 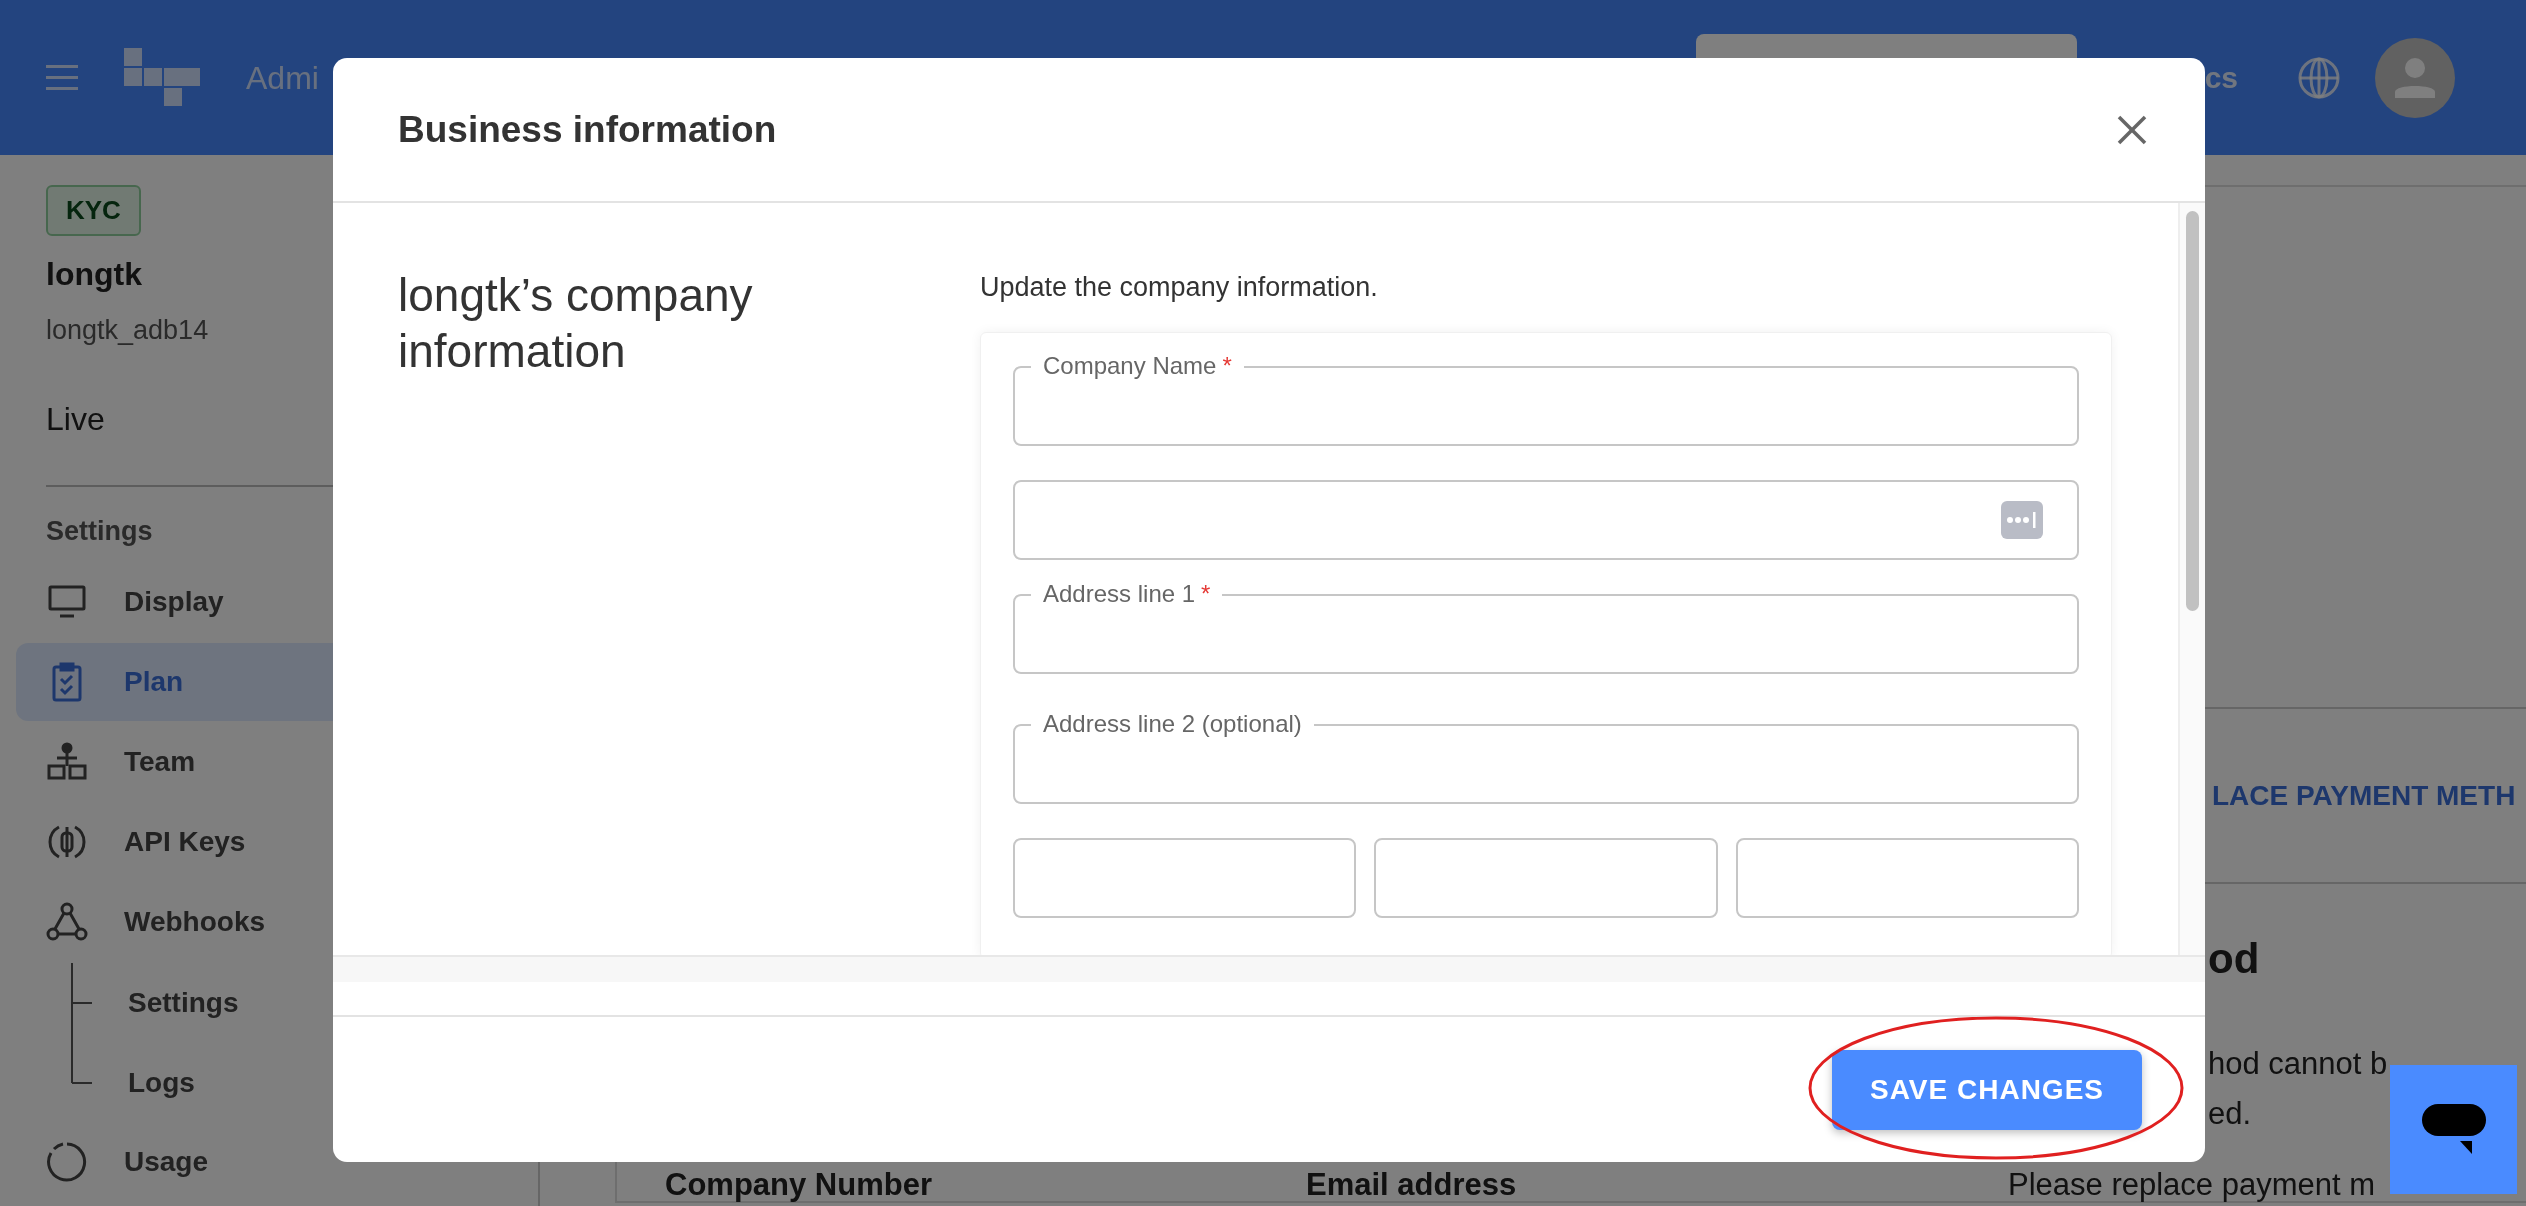 What do you see at coordinates (2298, 1064) in the screenshot?
I see `body-text: hod cannot b` at bounding box center [2298, 1064].